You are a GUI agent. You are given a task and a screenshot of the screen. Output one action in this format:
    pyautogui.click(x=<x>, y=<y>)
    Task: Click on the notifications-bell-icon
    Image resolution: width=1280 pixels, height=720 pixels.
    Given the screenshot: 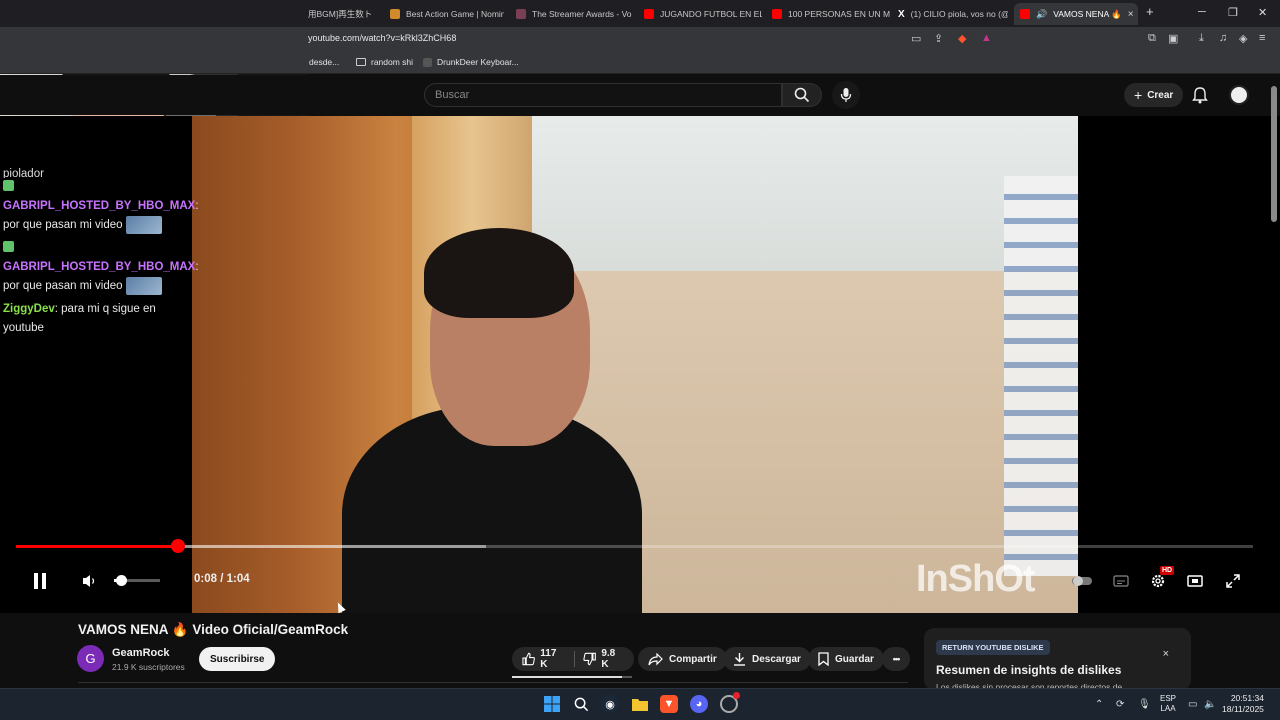 What is the action you would take?
    pyautogui.click(x=1200, y=95)
    